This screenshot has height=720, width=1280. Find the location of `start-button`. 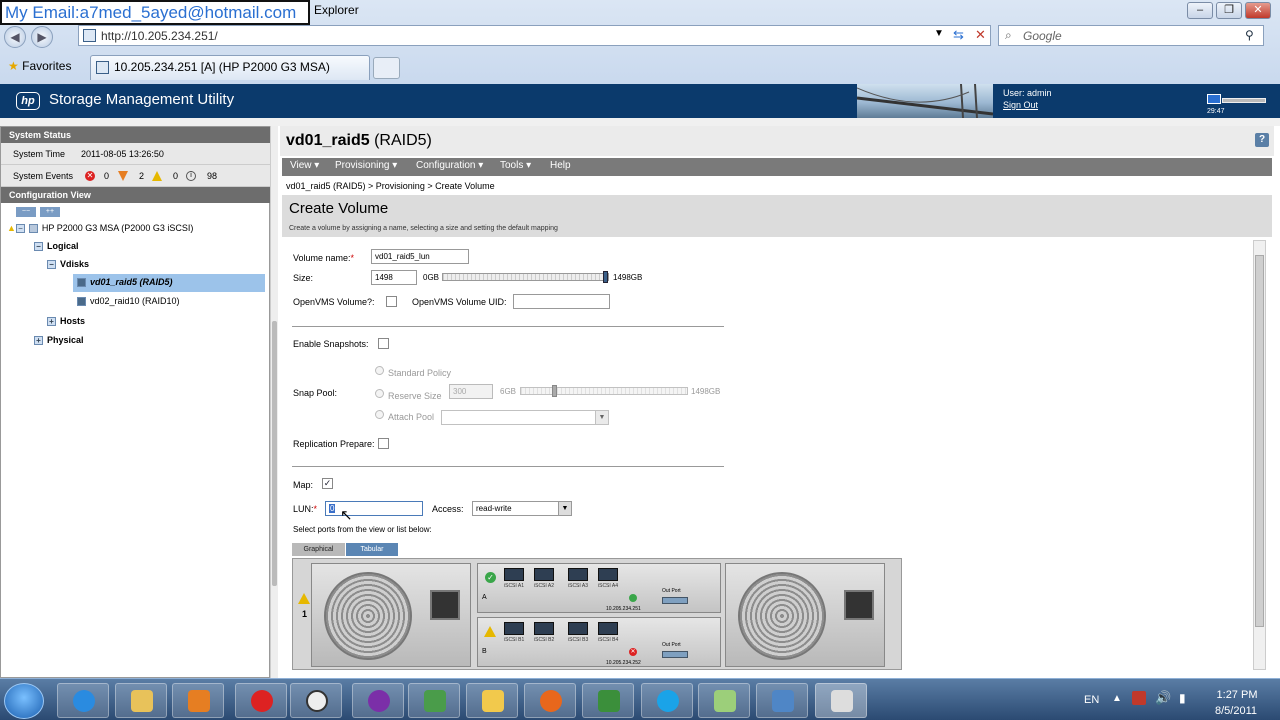

start-button is located at coordinates (24, 701).